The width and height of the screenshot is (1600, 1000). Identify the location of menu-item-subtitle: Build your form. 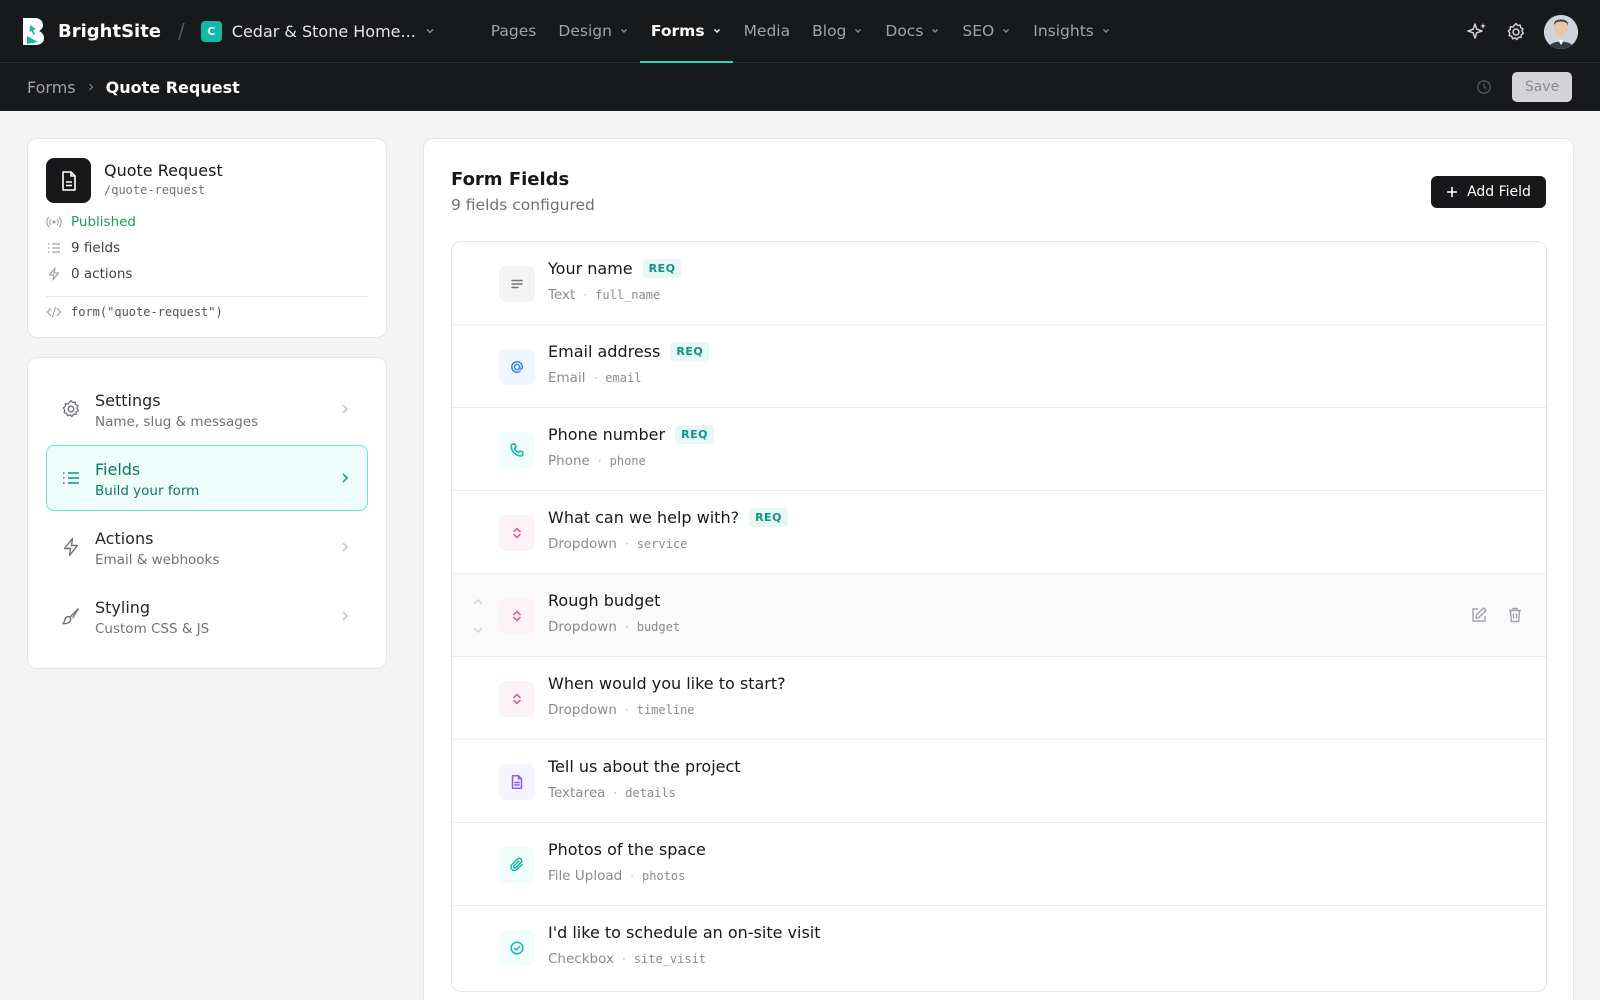
(147, 491).